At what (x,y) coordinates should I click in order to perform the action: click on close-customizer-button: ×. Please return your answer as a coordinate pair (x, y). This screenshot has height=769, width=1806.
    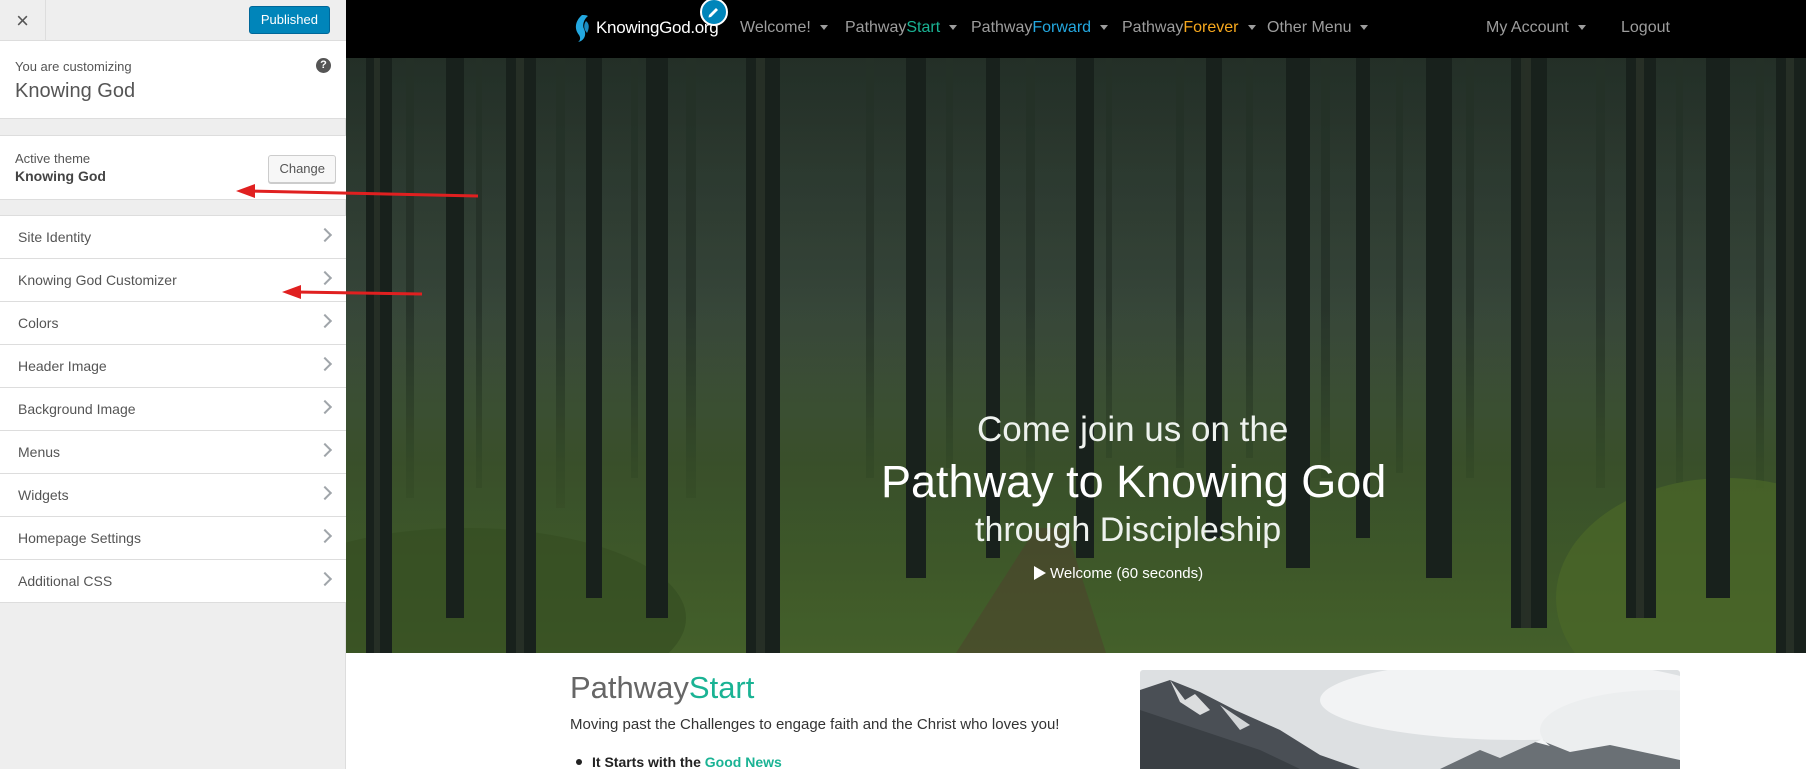
    Looking at the image, I should click on (23, 20).